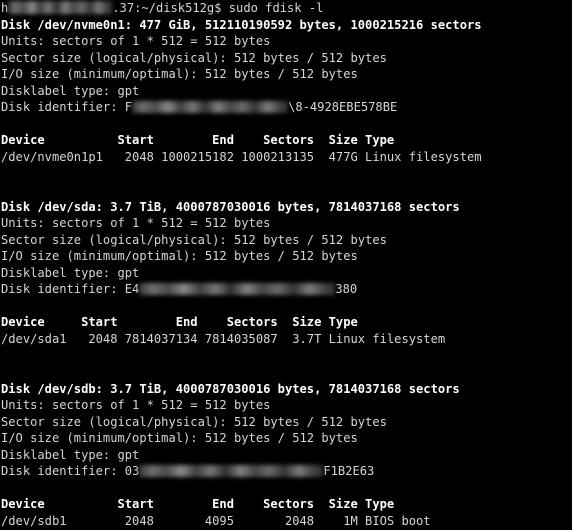  What do you see at coordinates (128, 107) in the screenshot?
I see `disk-identifier-prefix: F` at bounding box center [128, 107].